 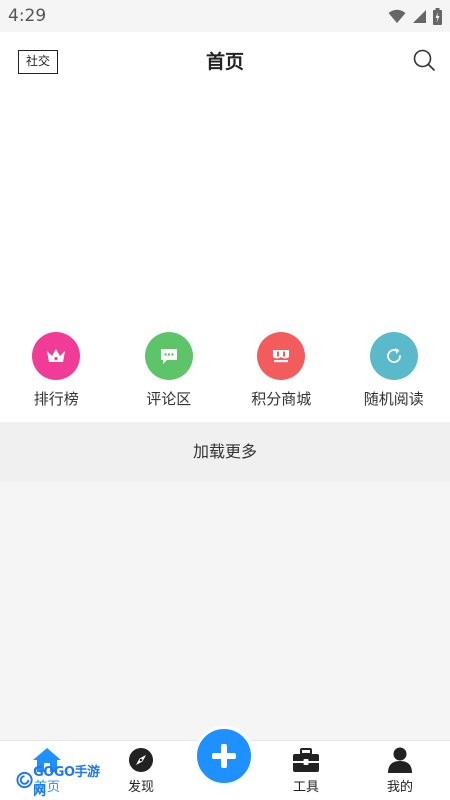 I want to click on toolbox-icon, so click(x=306, y=760).